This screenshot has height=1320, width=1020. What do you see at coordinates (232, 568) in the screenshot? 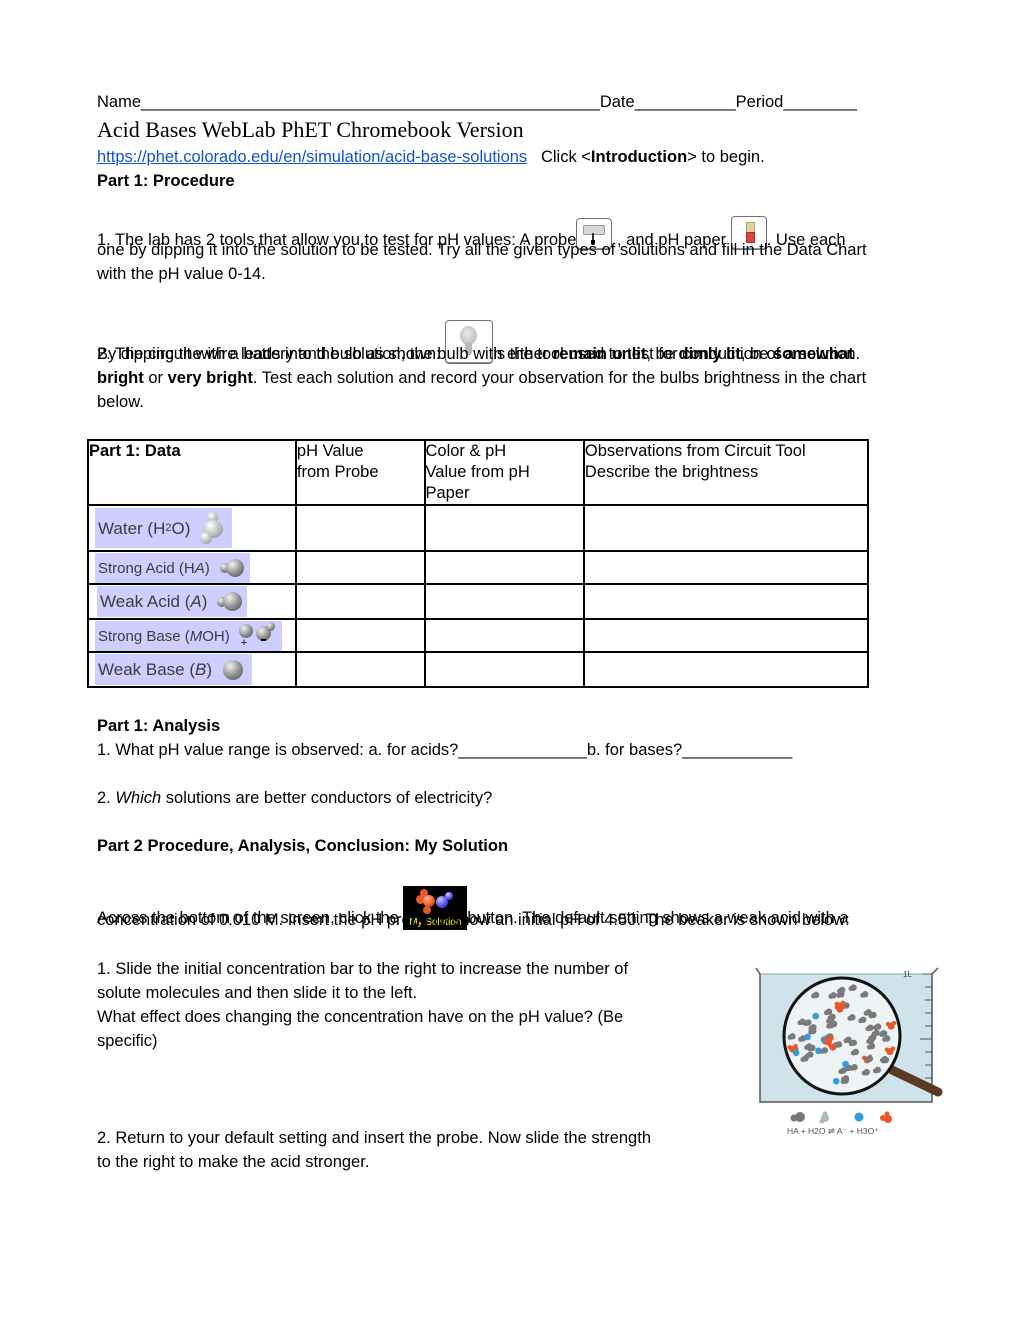
I see `strong-acid-molecule-icon` at bounding box center [232, 568].